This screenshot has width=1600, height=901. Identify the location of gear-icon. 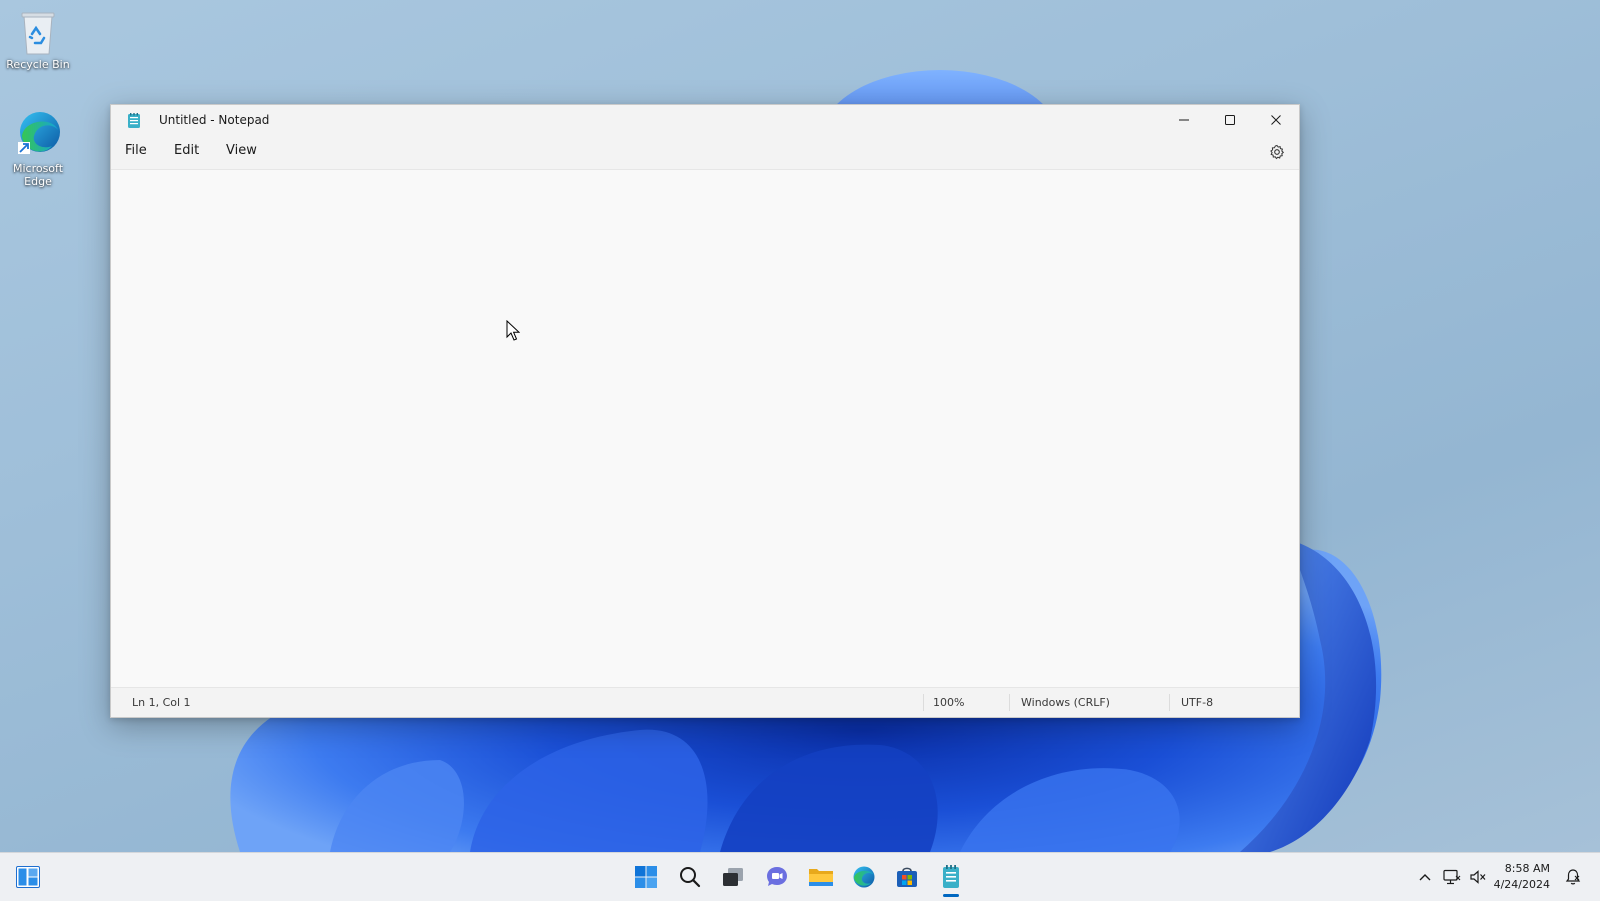
(1277, 152).